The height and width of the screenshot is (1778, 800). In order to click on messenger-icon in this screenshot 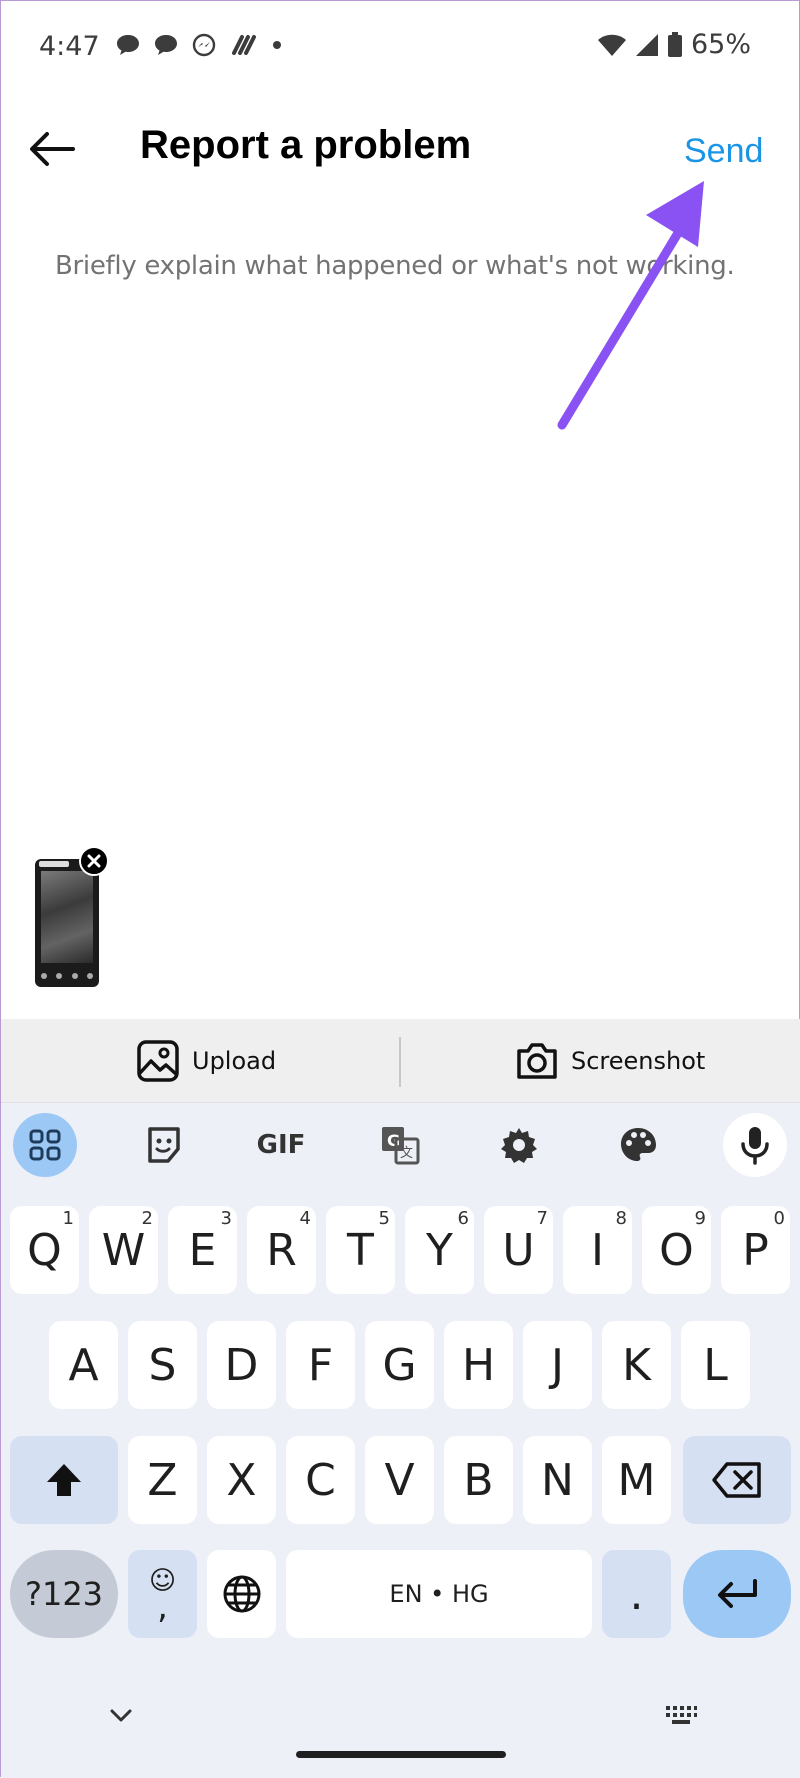, I will do `click(204, 45)`.